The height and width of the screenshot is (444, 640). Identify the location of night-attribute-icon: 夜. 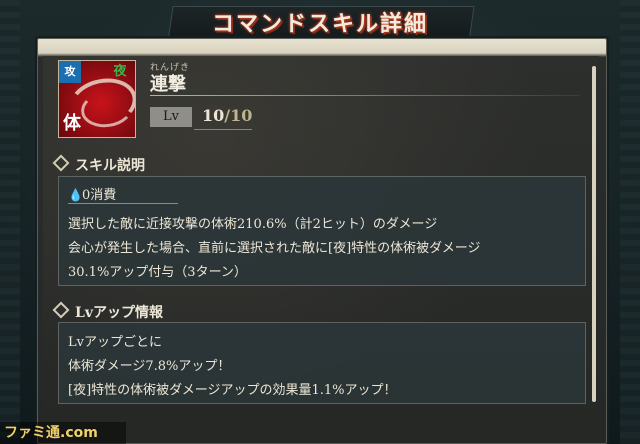
(120, 71).